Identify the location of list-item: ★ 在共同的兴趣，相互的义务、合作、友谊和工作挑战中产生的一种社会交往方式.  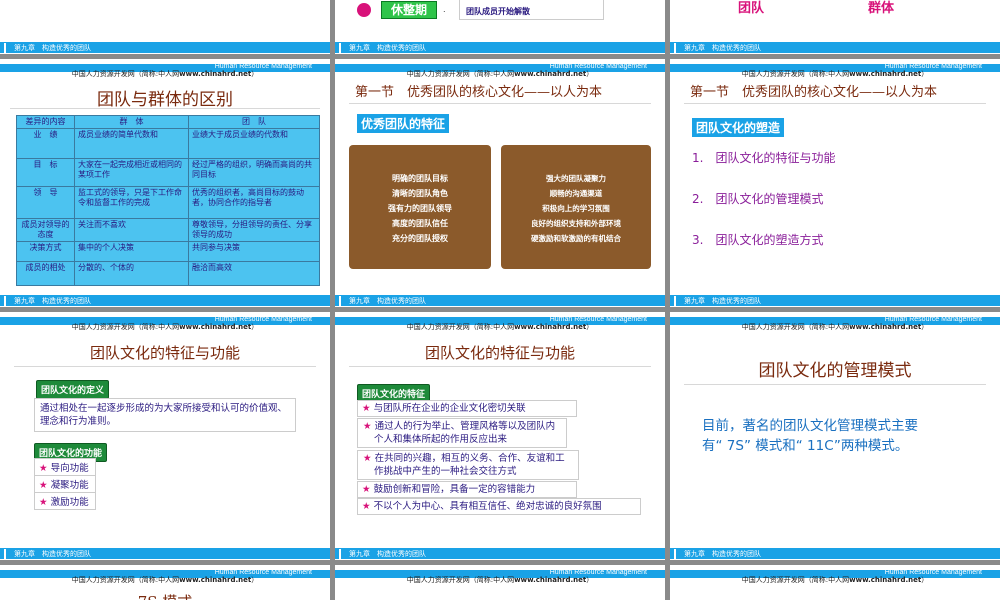
(468, 465).